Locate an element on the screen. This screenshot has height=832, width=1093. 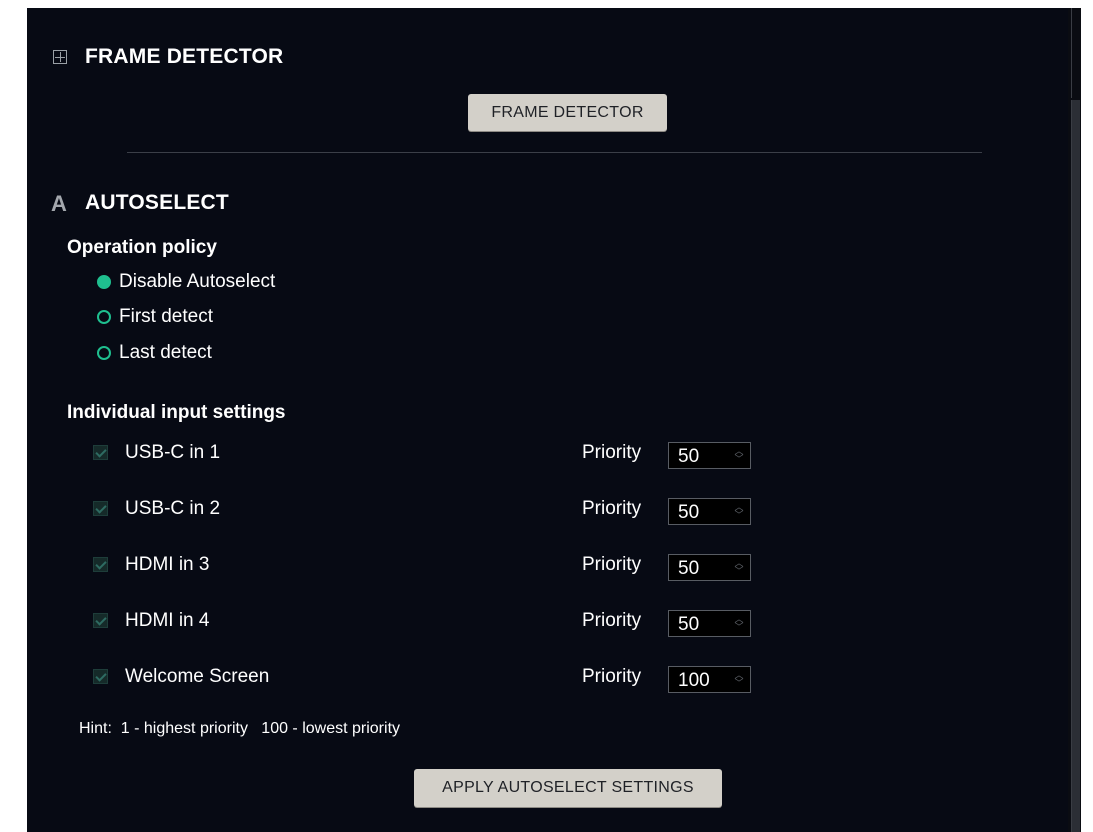
frame-detector-title: FRAME DETECTOR is located at coordinates (184, 56).